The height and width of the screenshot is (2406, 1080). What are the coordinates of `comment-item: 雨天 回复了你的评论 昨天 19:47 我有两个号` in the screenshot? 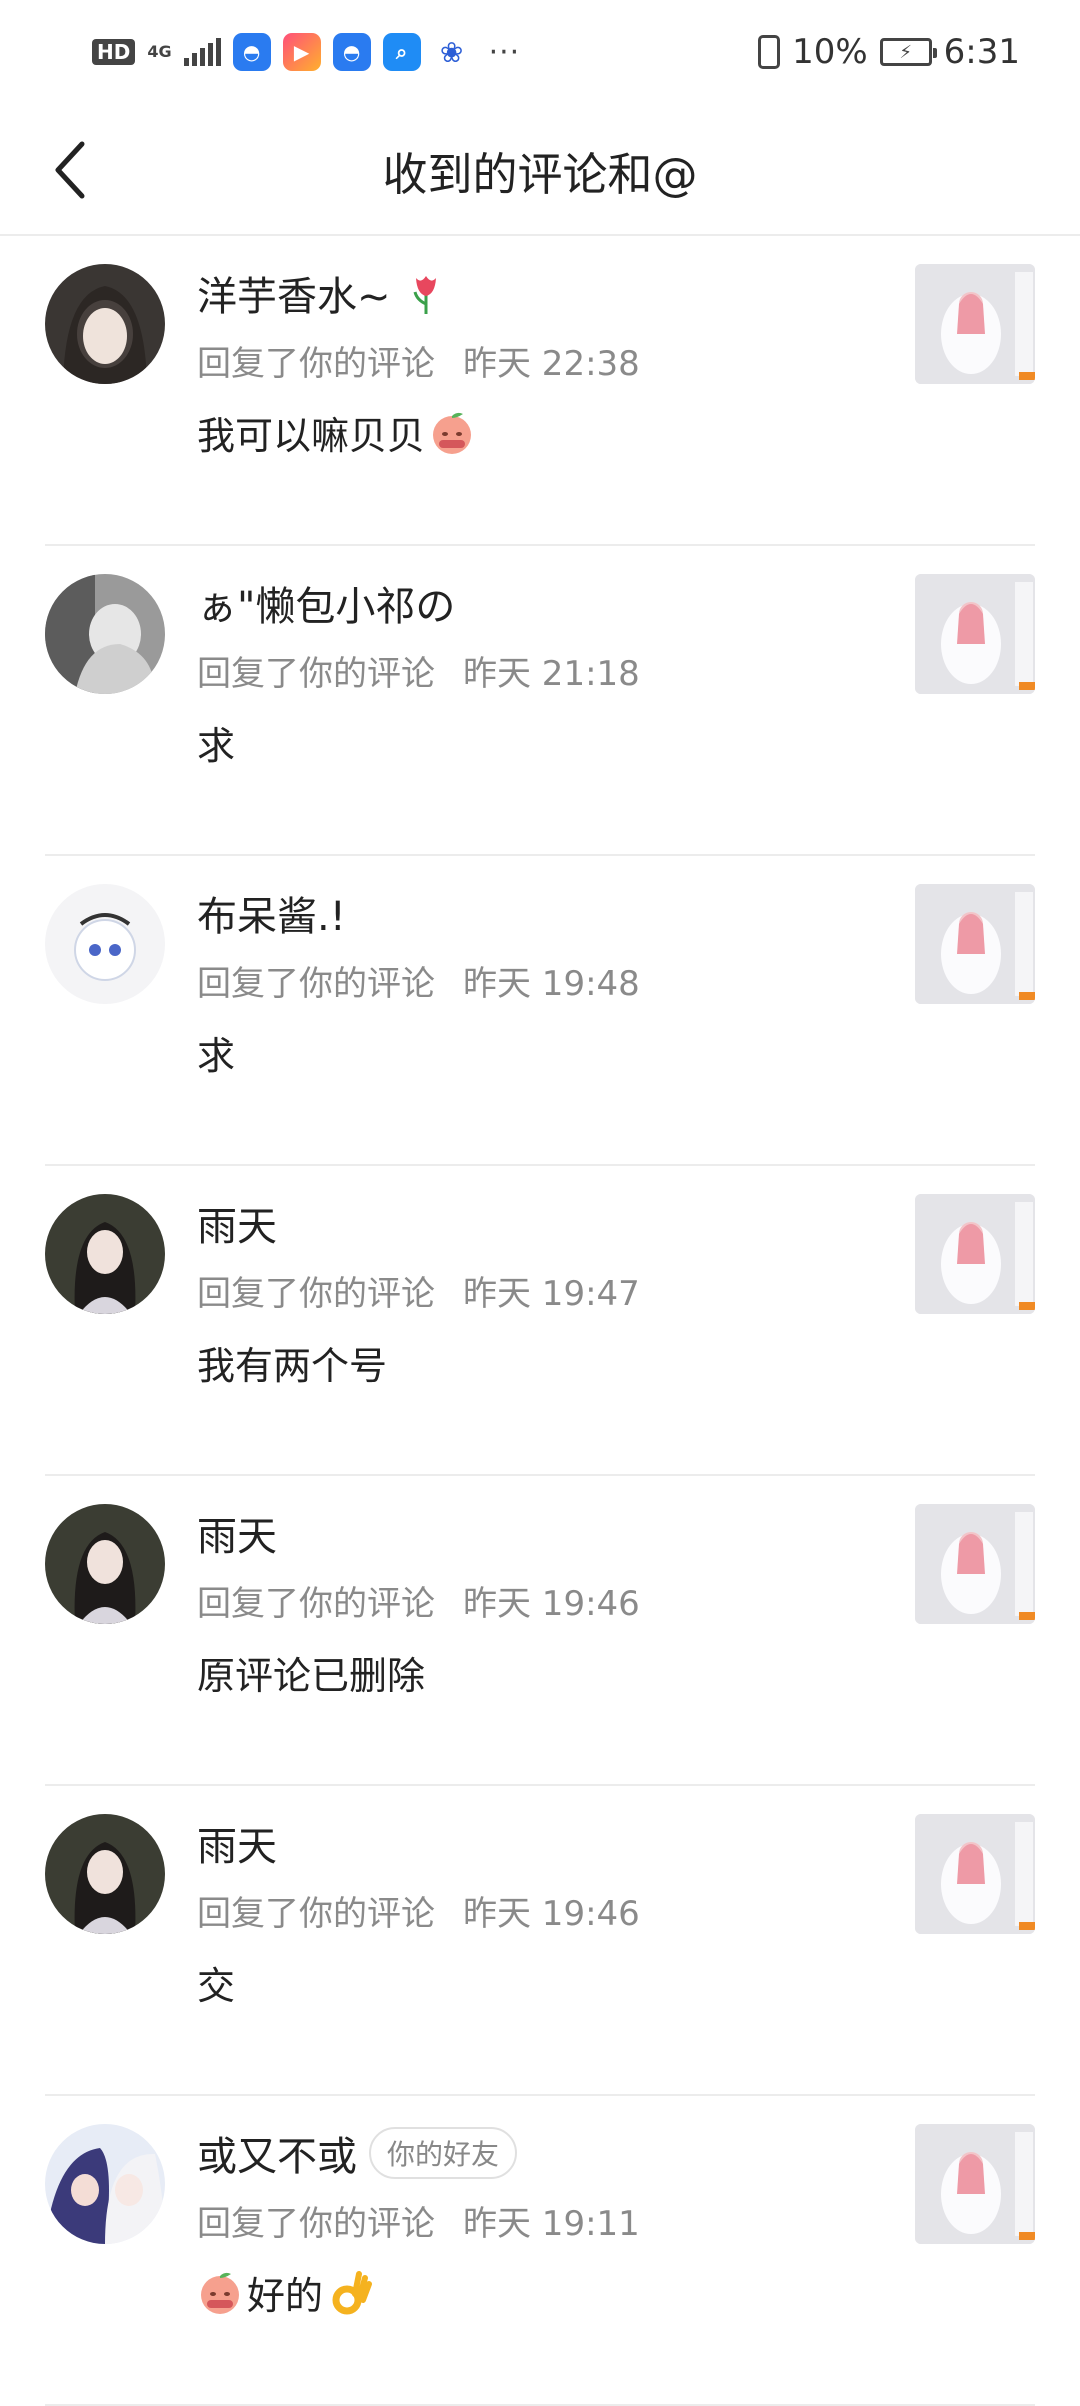 It's located at (540, 1321).